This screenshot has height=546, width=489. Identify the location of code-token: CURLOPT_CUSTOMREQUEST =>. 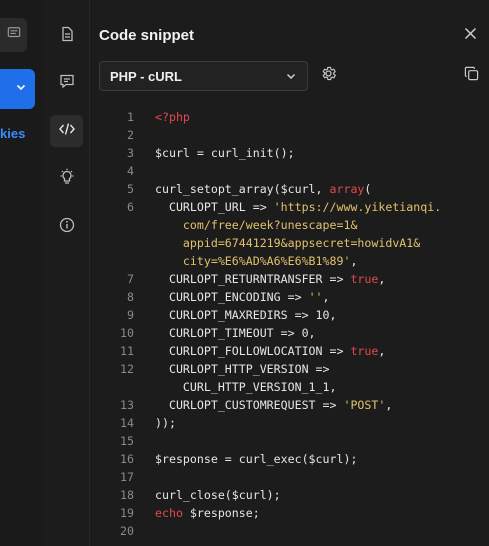
(249, 405).